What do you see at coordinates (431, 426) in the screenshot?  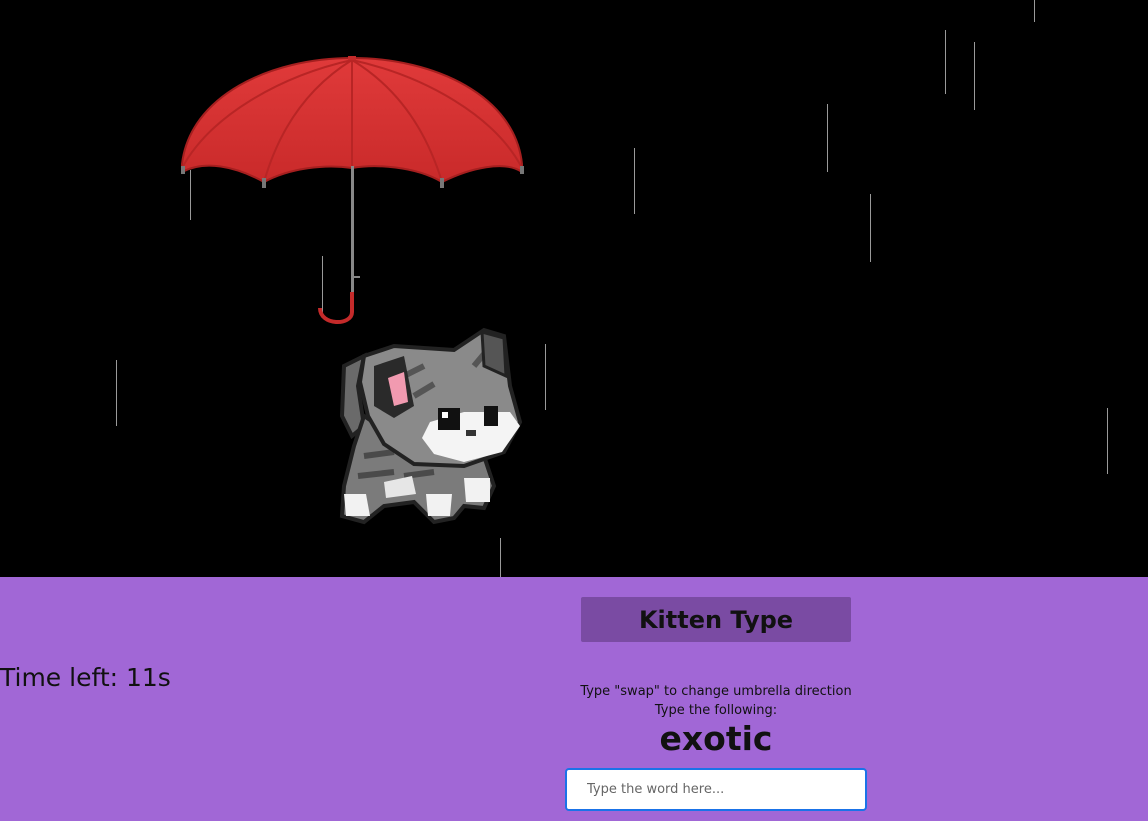 I see `kitten-icon` at bounding box center [431, 426].